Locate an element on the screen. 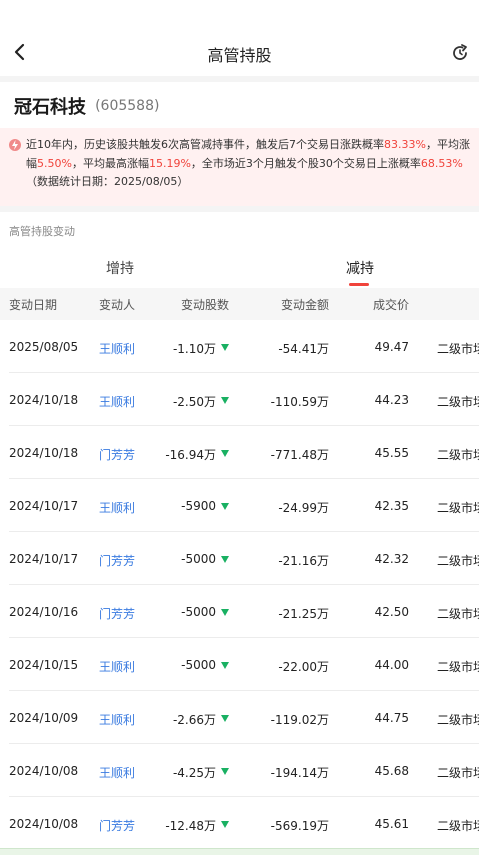 This screenshot has width=479, height=855. table-row: 2025/08/05 王顺利 -1.10万 -54.41万 49.47 二级市场 is located at coordinates (239, 346).